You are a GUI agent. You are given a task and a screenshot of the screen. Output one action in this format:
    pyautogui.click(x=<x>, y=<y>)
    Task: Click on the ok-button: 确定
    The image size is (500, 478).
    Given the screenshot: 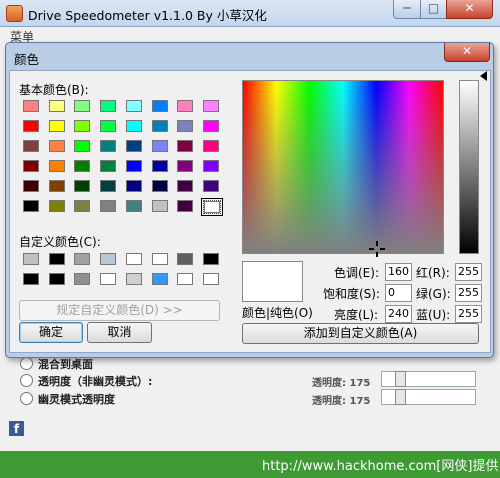 What is the action you would take?
    pyautogui.click(x=51, y=332)
    